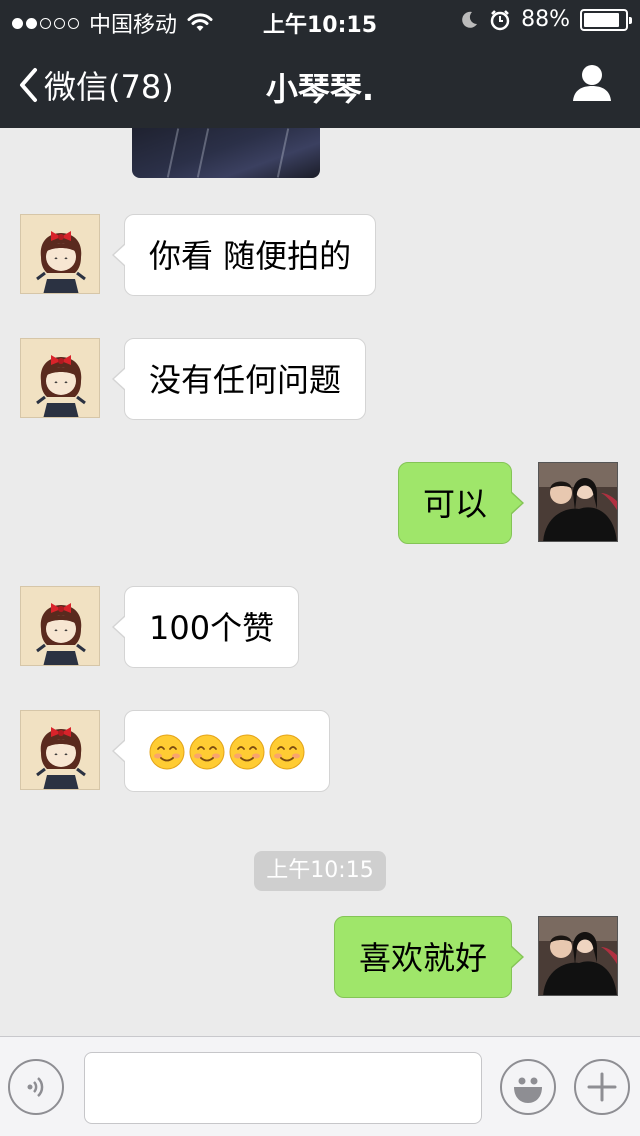 This screenshot has width=640, height=1136. I want to click on chat-title: 小琴琴., so click(320, 89).